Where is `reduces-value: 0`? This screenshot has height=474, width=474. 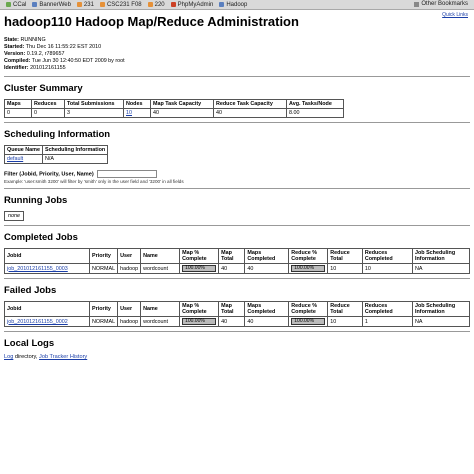
reduces-value: 0 is located at coordinates (48, 113).